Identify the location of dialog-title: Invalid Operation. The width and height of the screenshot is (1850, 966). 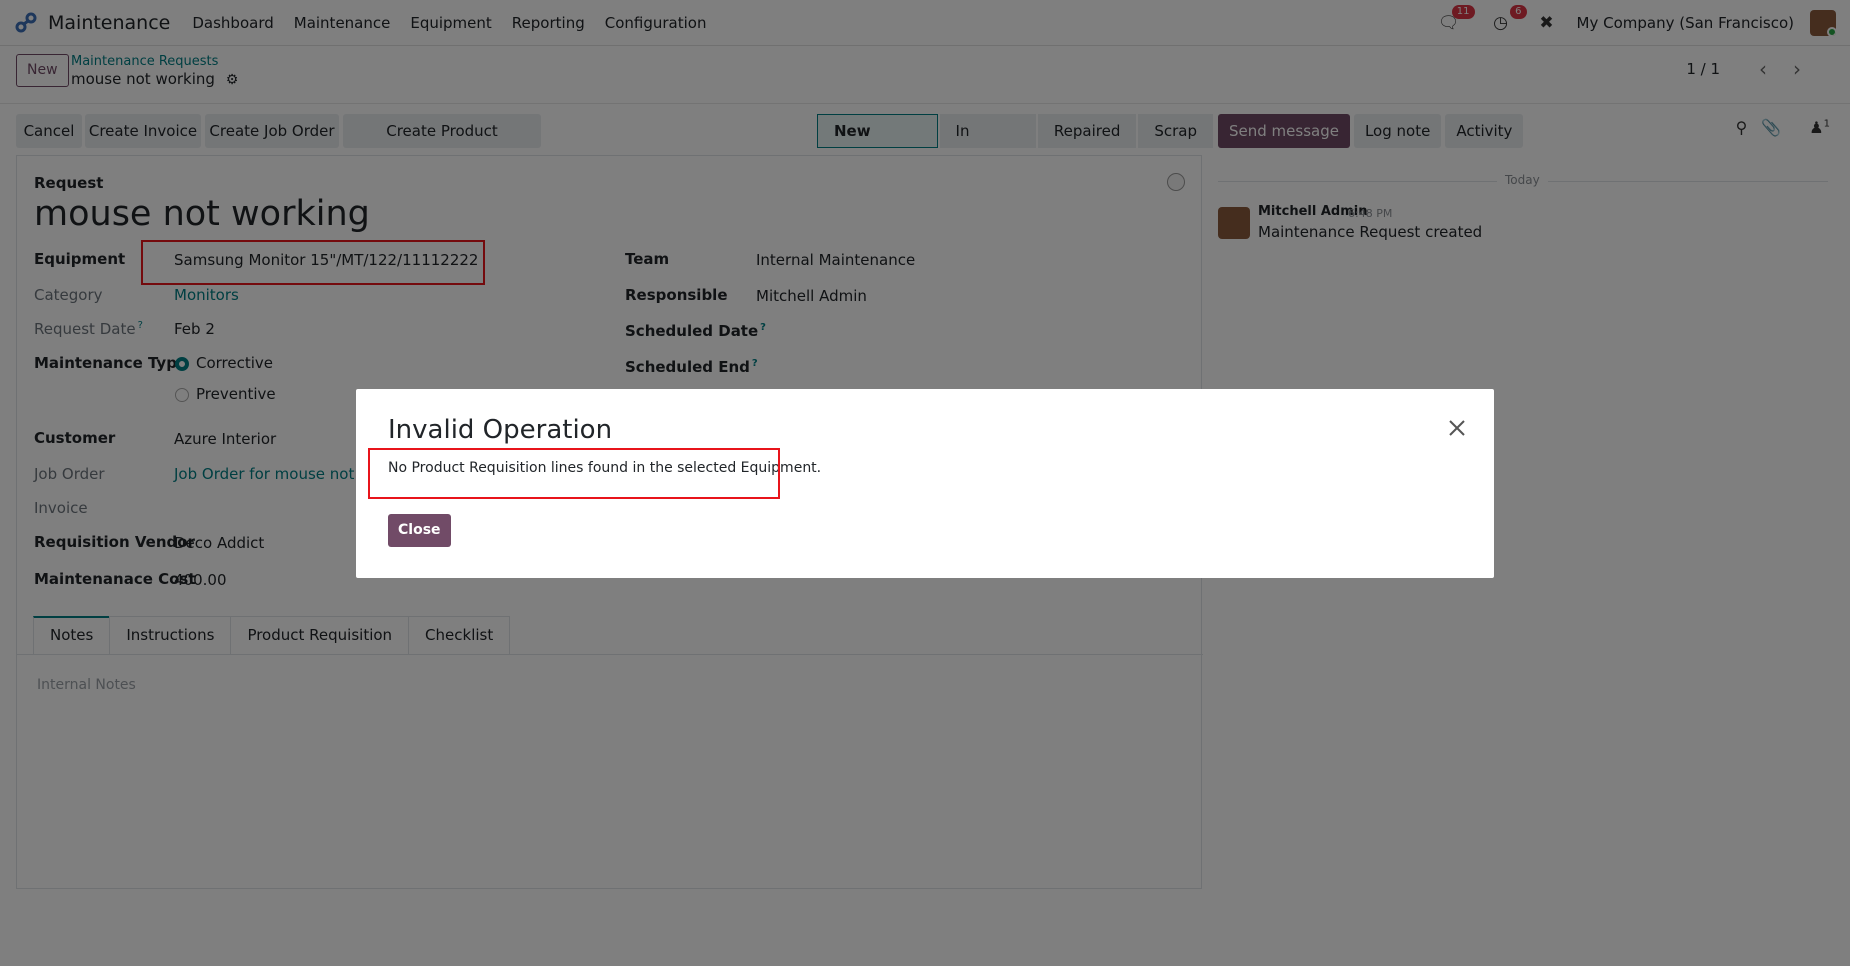
(500, 430).